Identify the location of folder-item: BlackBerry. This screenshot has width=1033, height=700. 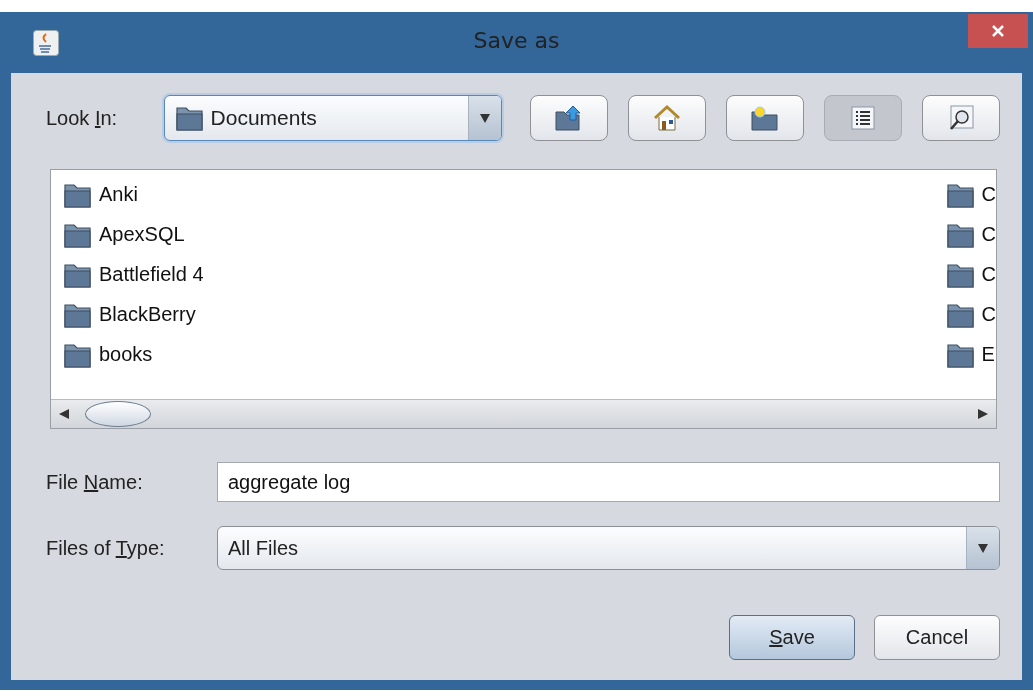
(133, 314).